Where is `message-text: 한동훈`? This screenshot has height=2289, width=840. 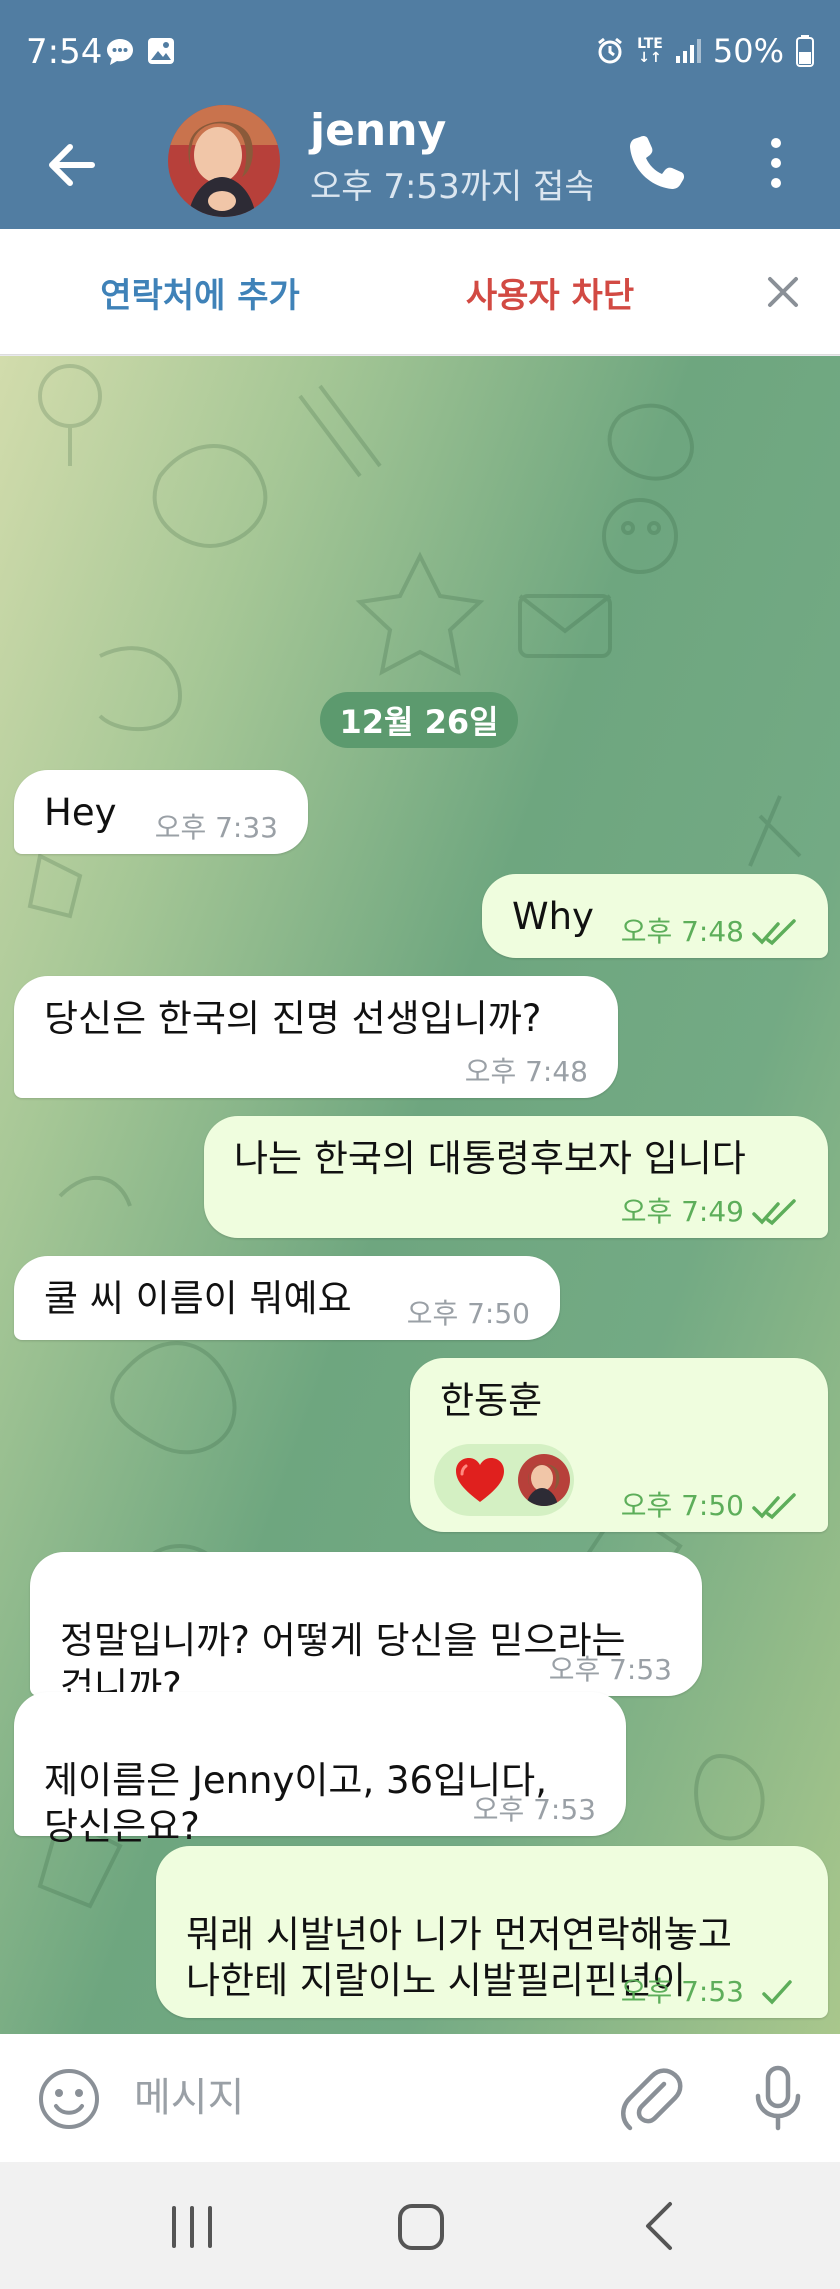
message-text: 한동훈 is located at coordinates (491, 1400).